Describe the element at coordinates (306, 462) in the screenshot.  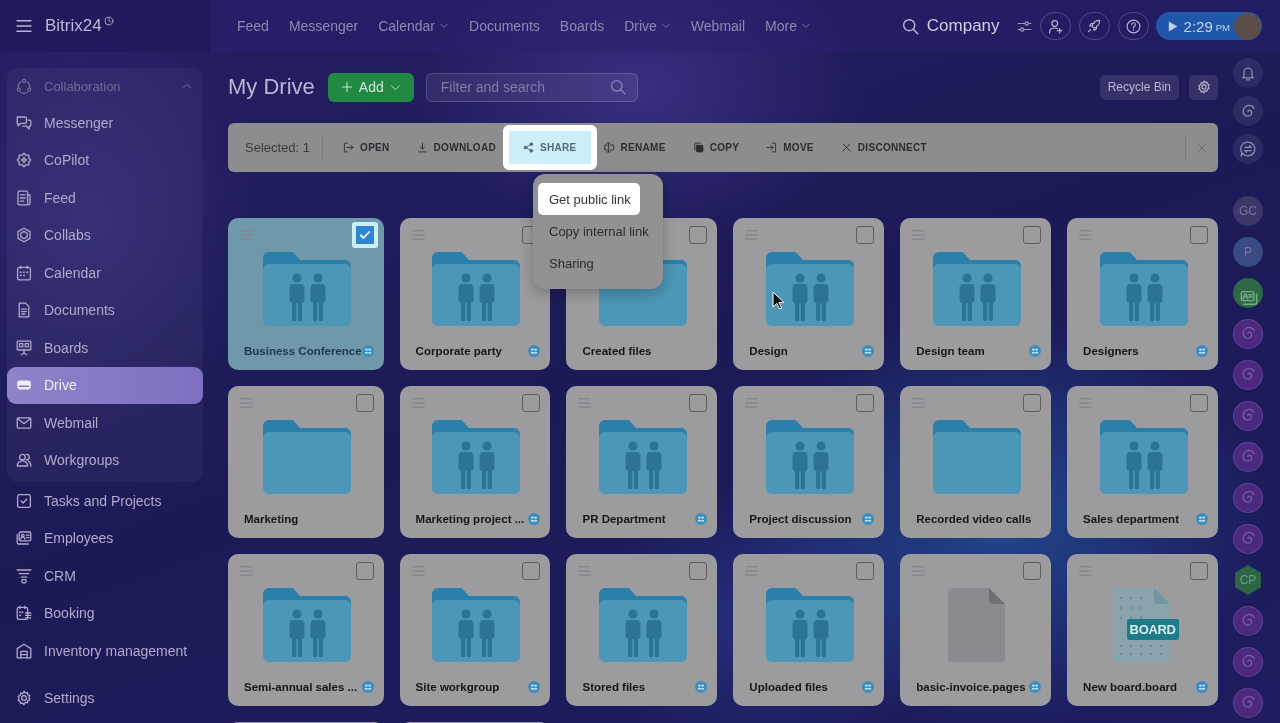
I see `folder-card: Marketing` at that location.